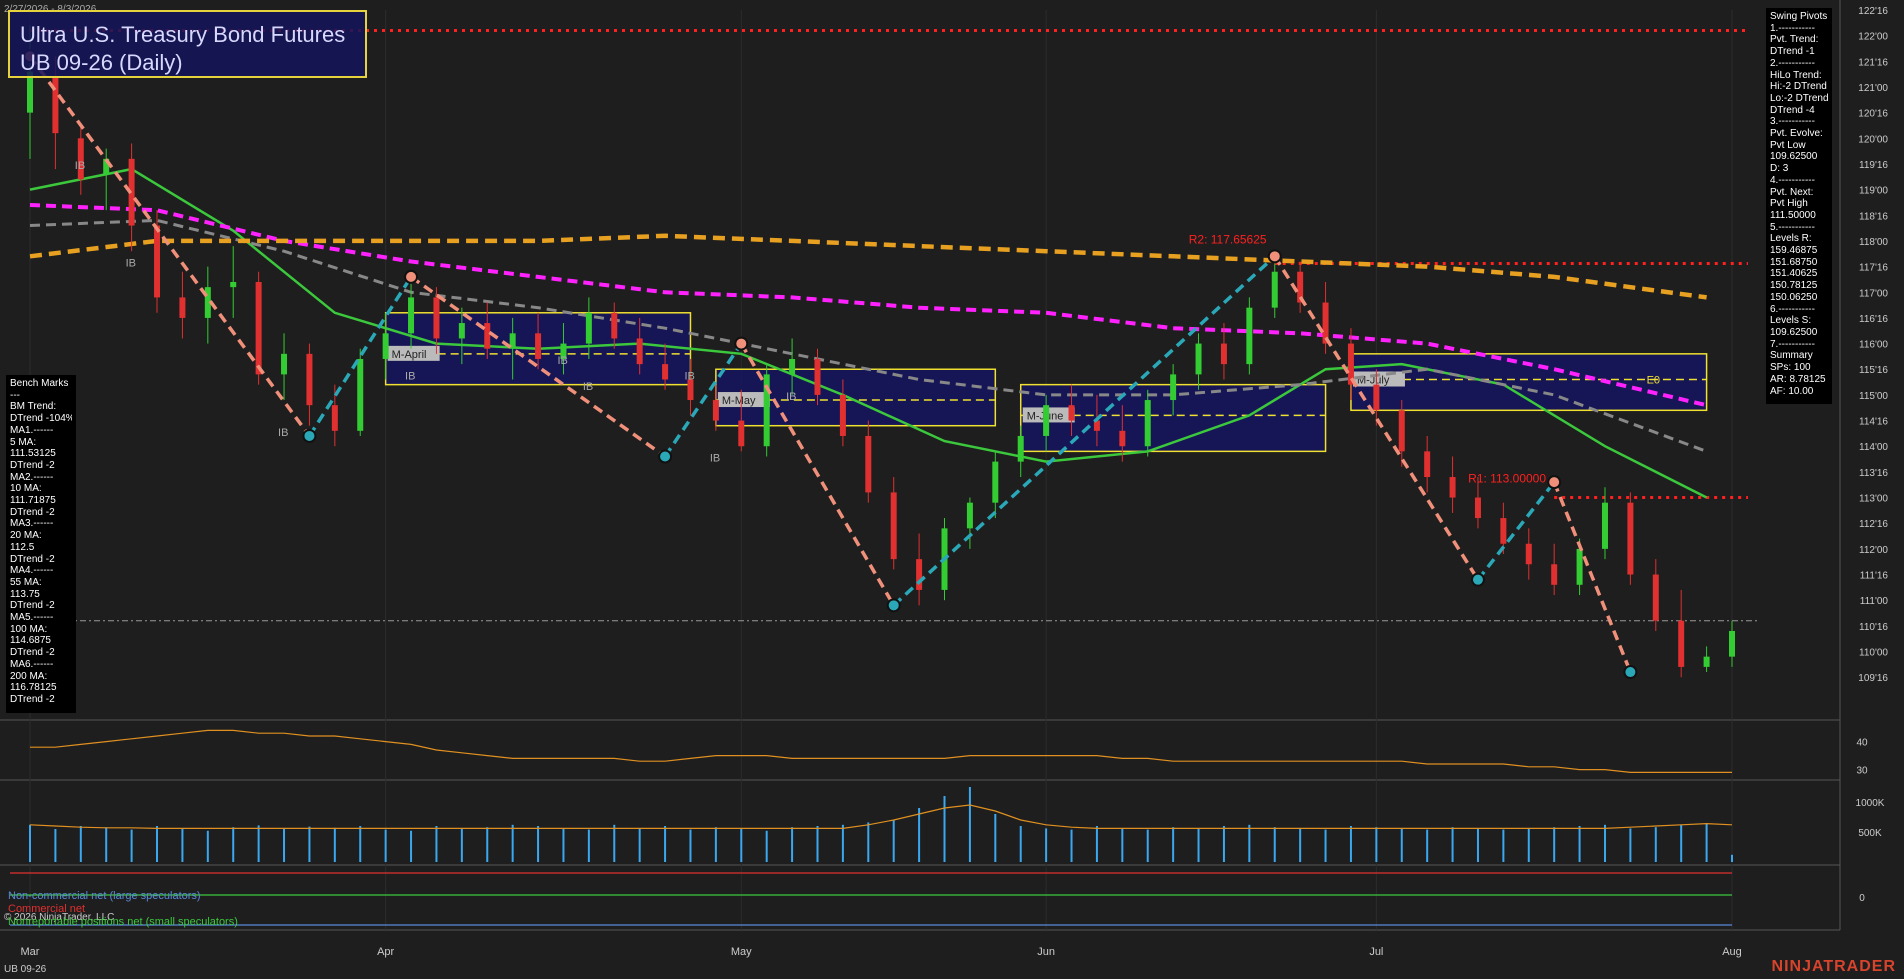 This screenshot has width=1904, height=979. I want to click on month-label: Jun, so click(1046, 952).